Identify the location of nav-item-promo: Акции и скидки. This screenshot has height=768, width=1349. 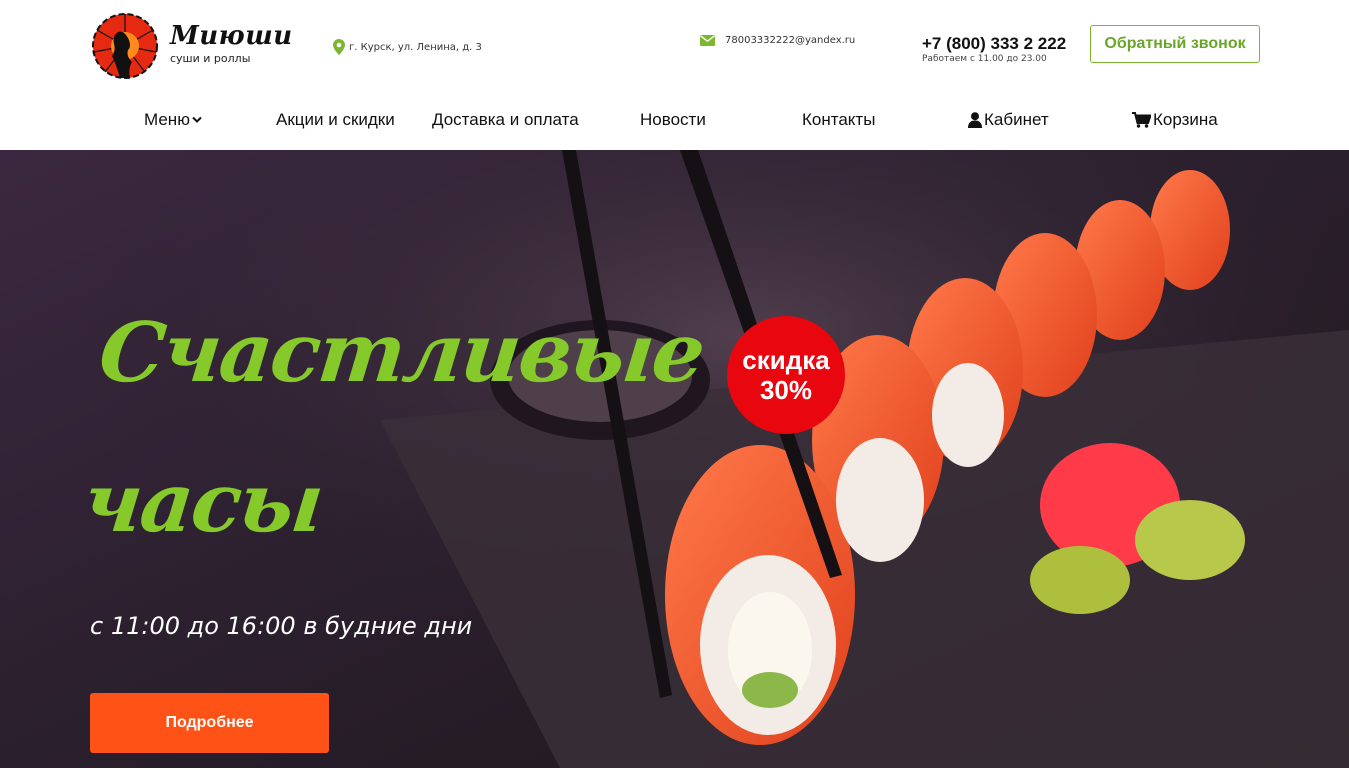
(335, 120).